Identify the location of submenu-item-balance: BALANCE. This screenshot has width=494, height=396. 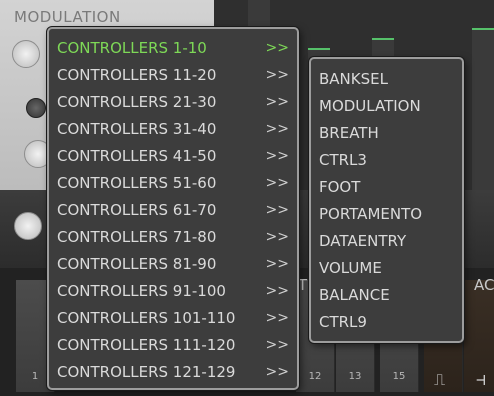
(388, 295).